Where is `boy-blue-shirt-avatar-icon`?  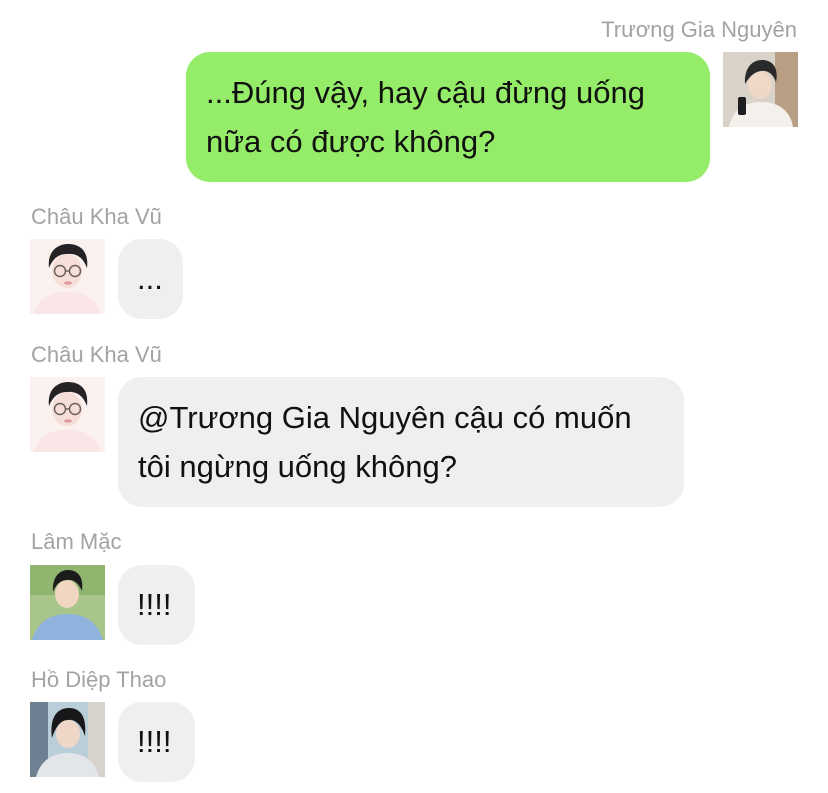 boy-blue-shirt-avatar-icon is located at coordinates (67, 602).